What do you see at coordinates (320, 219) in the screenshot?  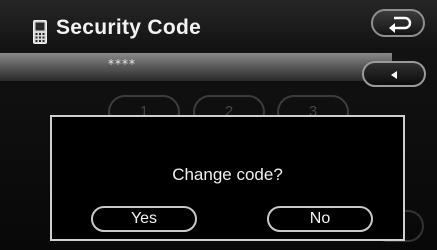 I see `no-button: No` at bounding box center [320, 219].